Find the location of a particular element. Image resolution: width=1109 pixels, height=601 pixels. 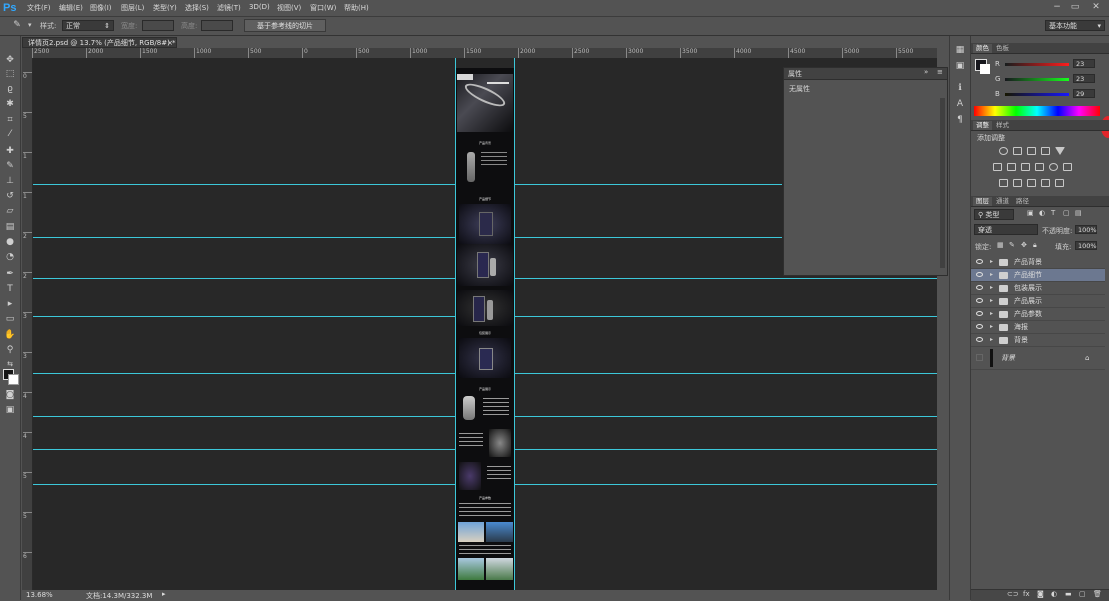

filter-type-icon: T is located at coordinates (1053, 213).